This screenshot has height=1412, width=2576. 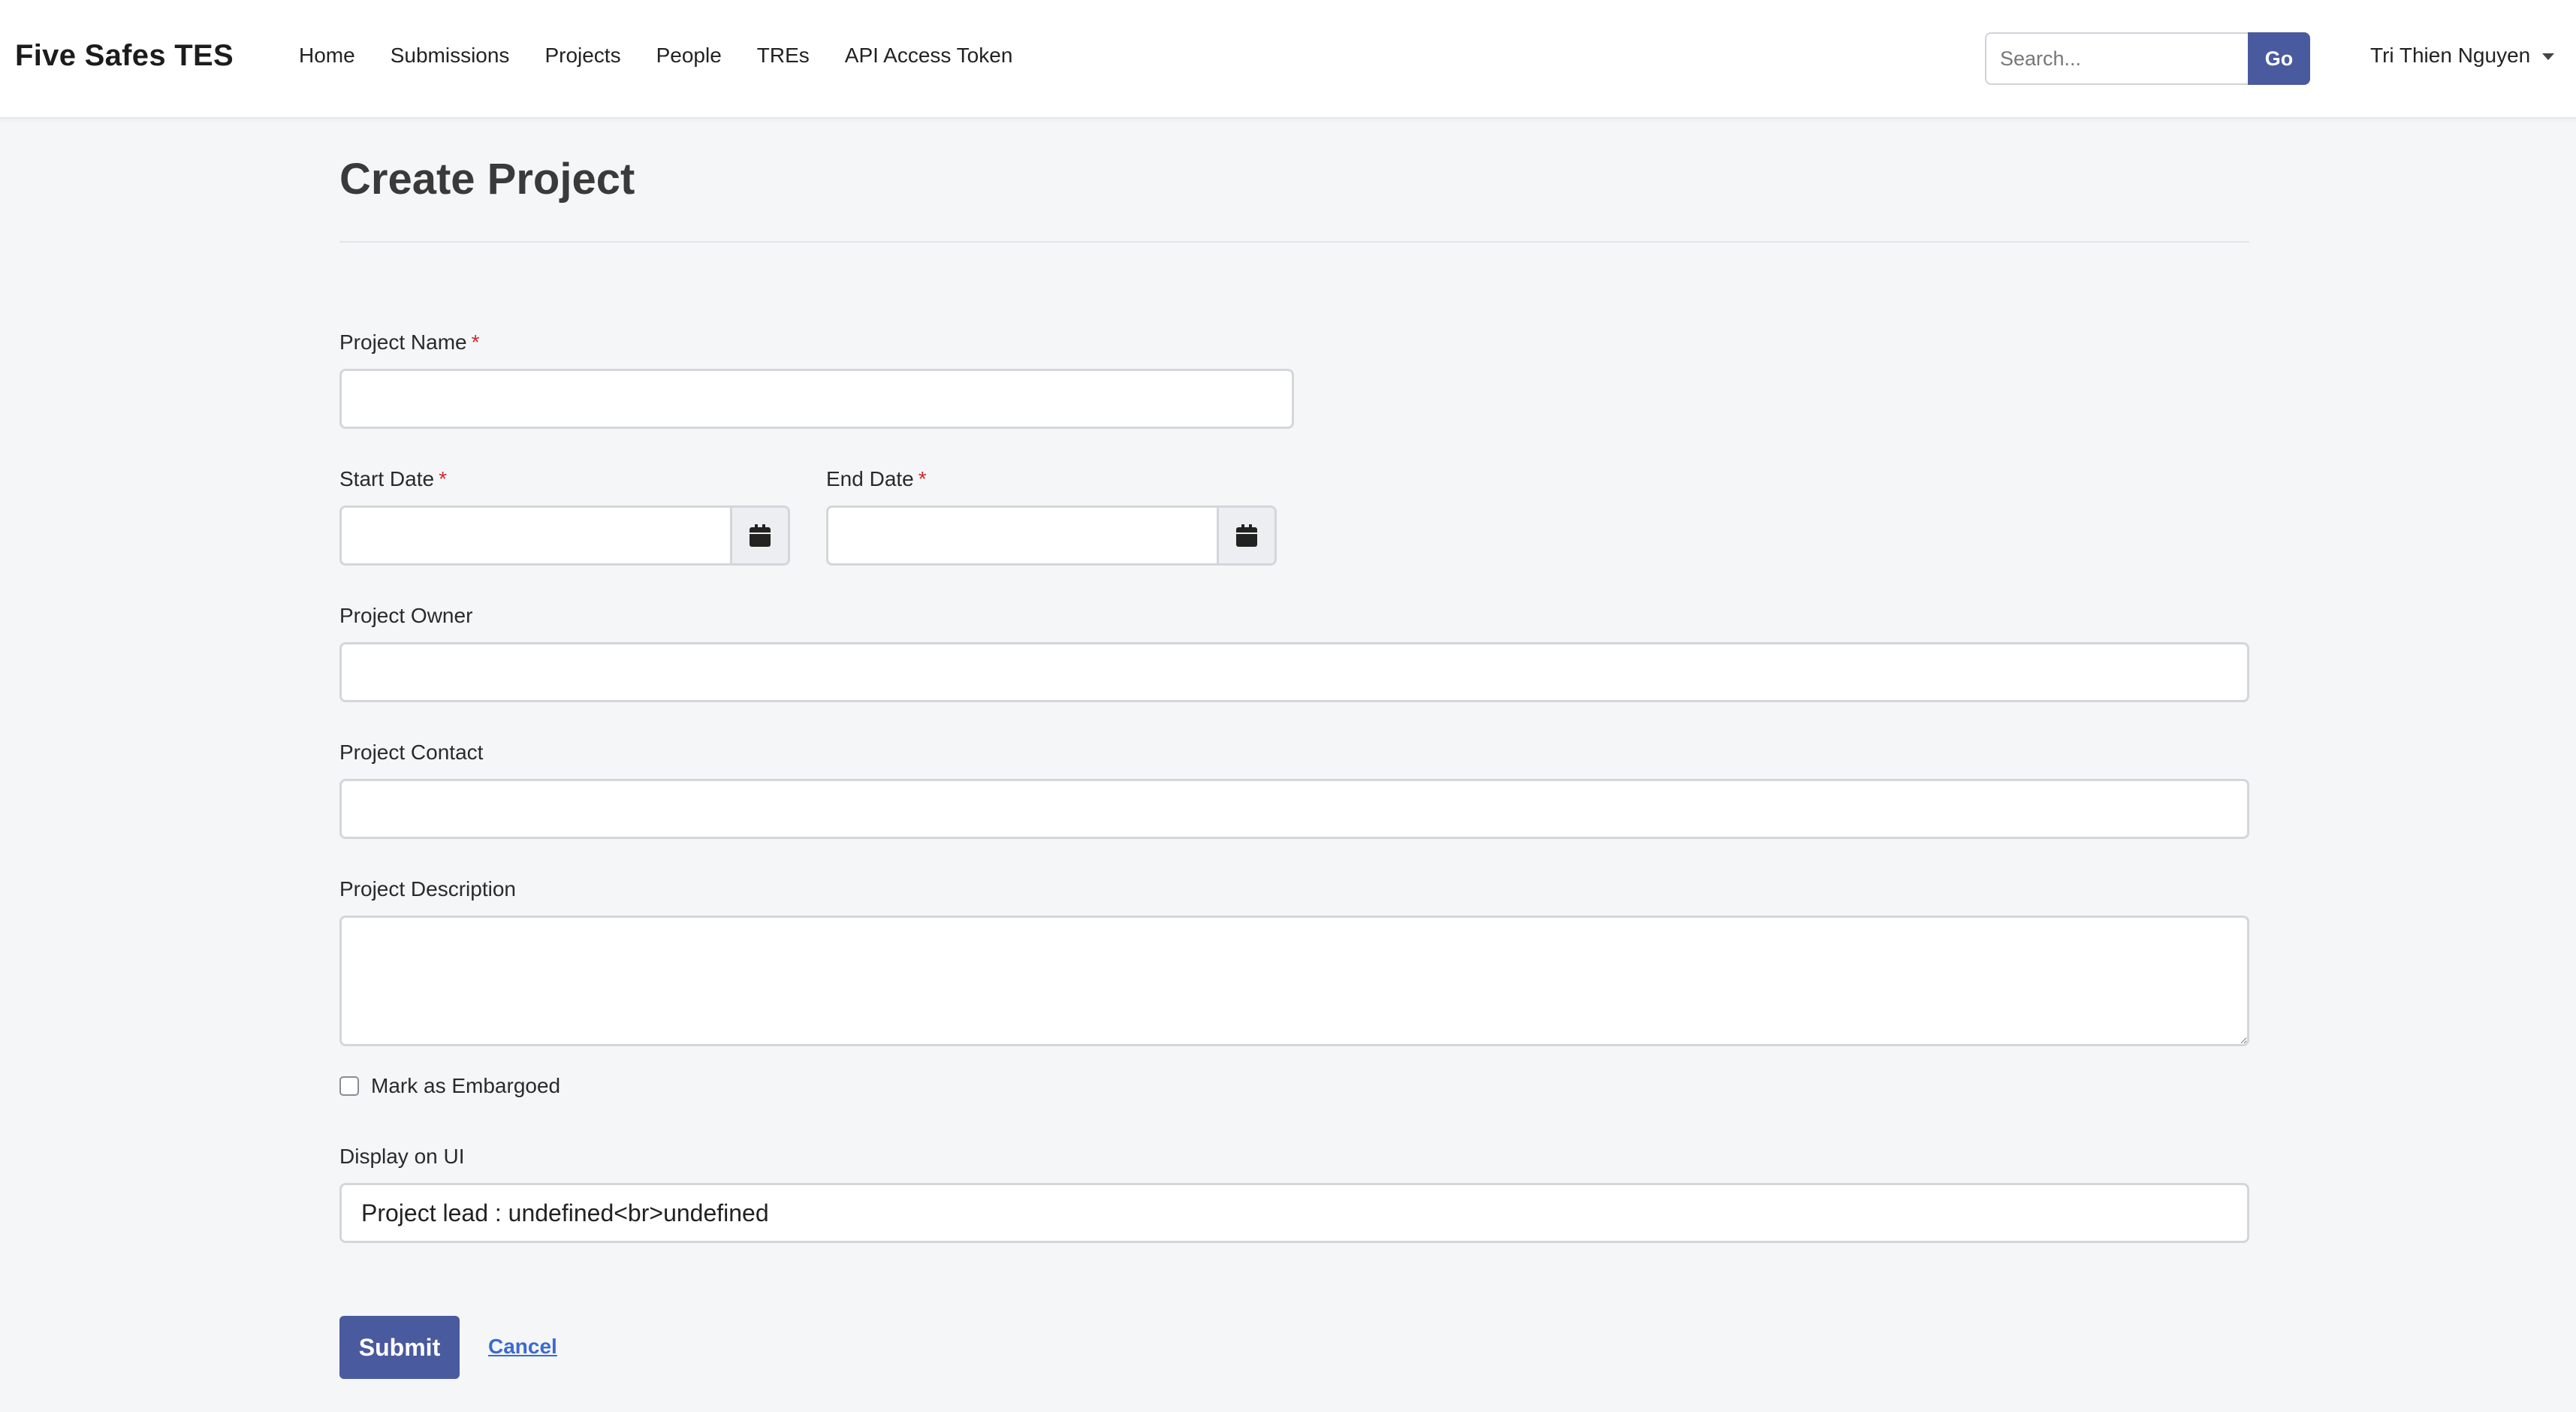 I want to click on embargoed-checkbox-label: Mark as Embargoed, so click(x=466, y=1085).